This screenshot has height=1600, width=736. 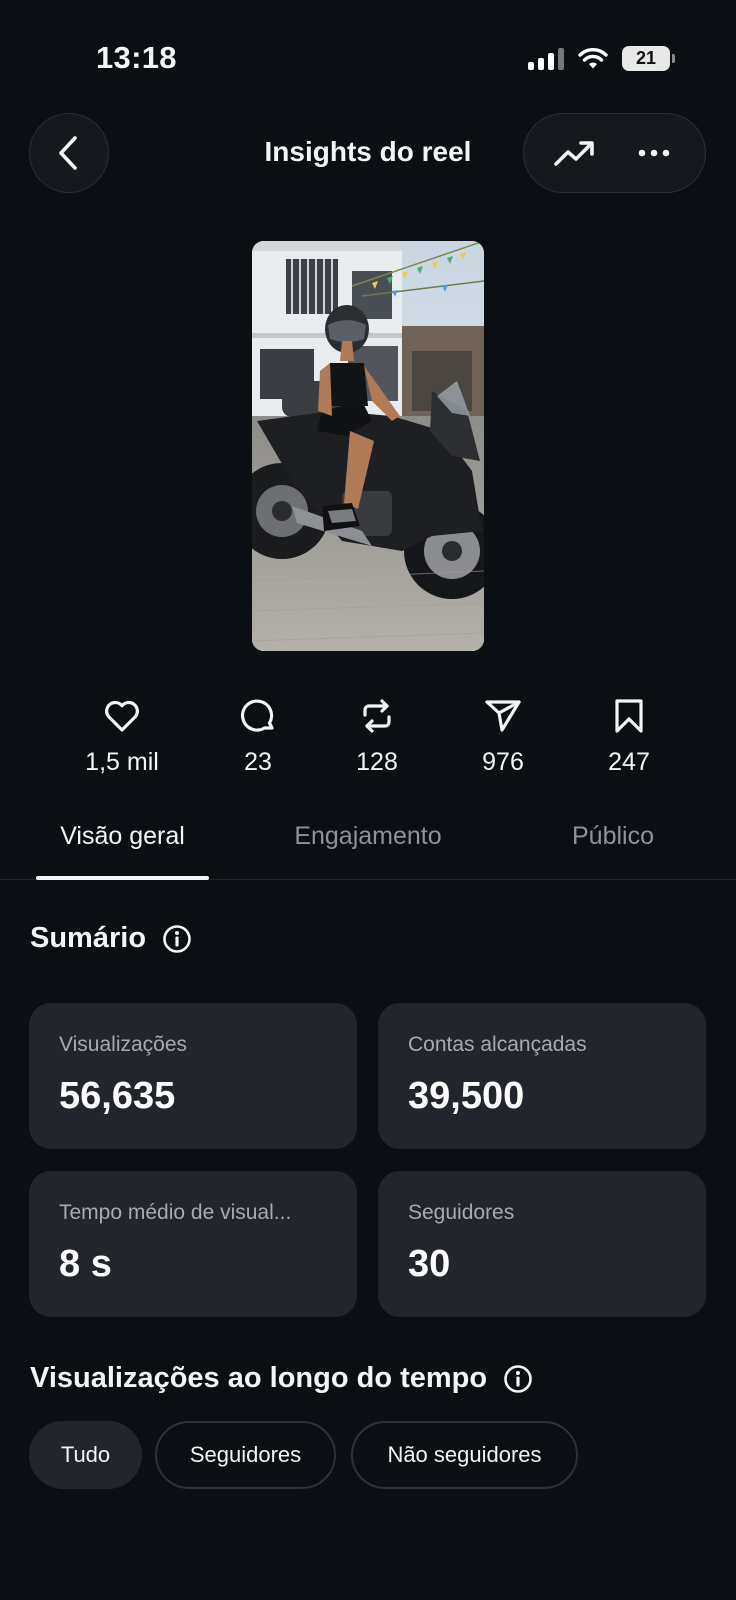 I want to click on active-tab-indicator, so click(x=122, y=878).